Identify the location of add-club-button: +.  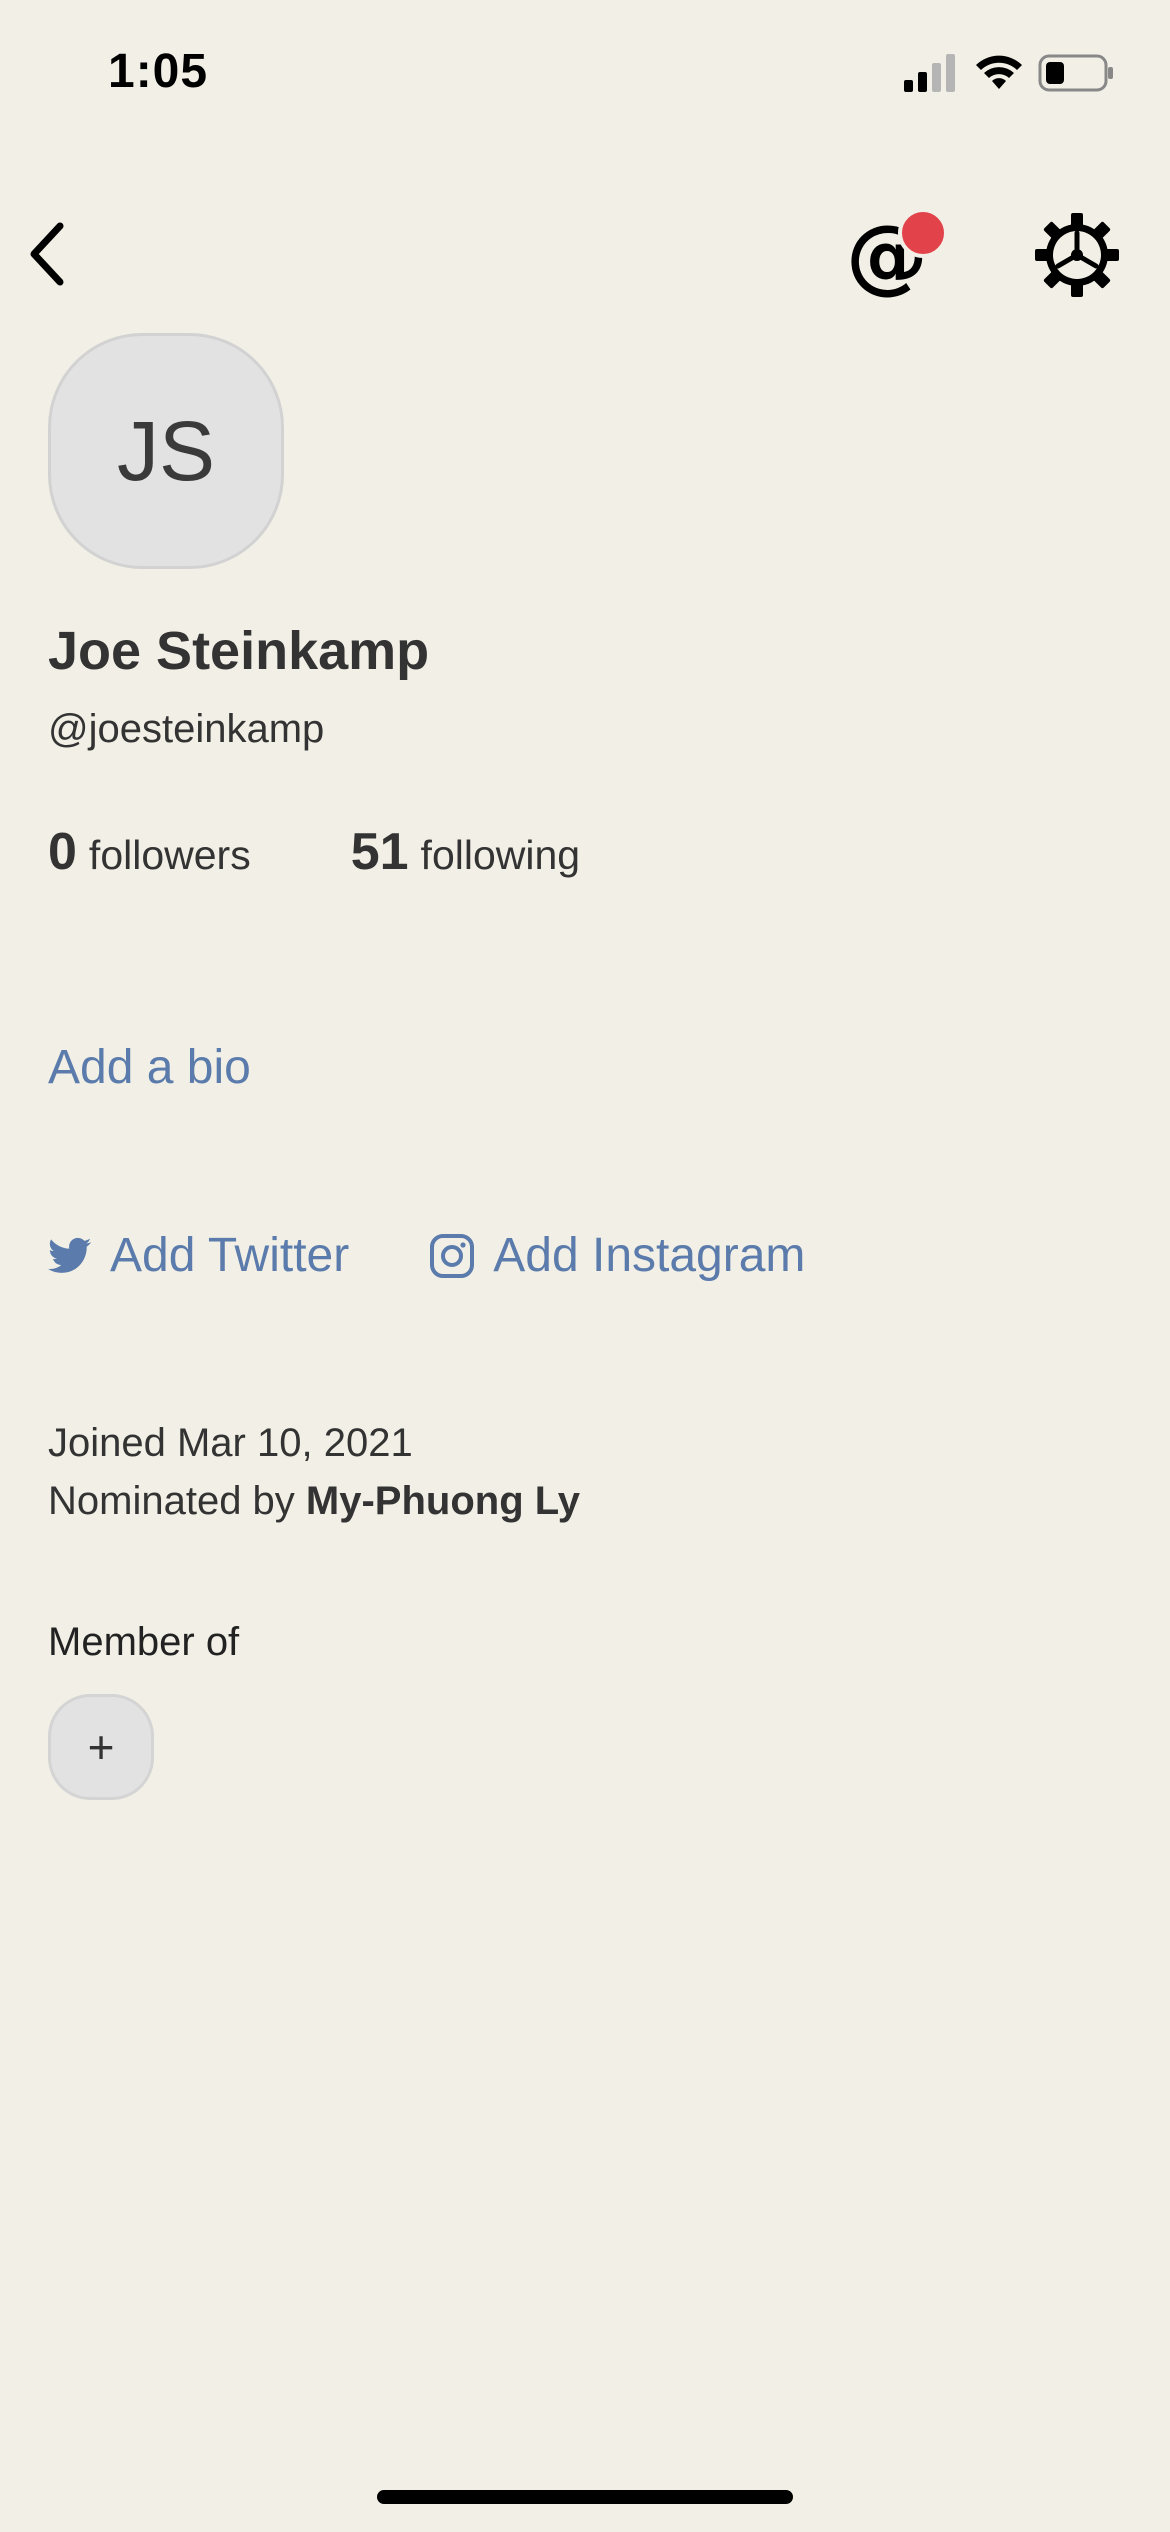
(101, 1747).